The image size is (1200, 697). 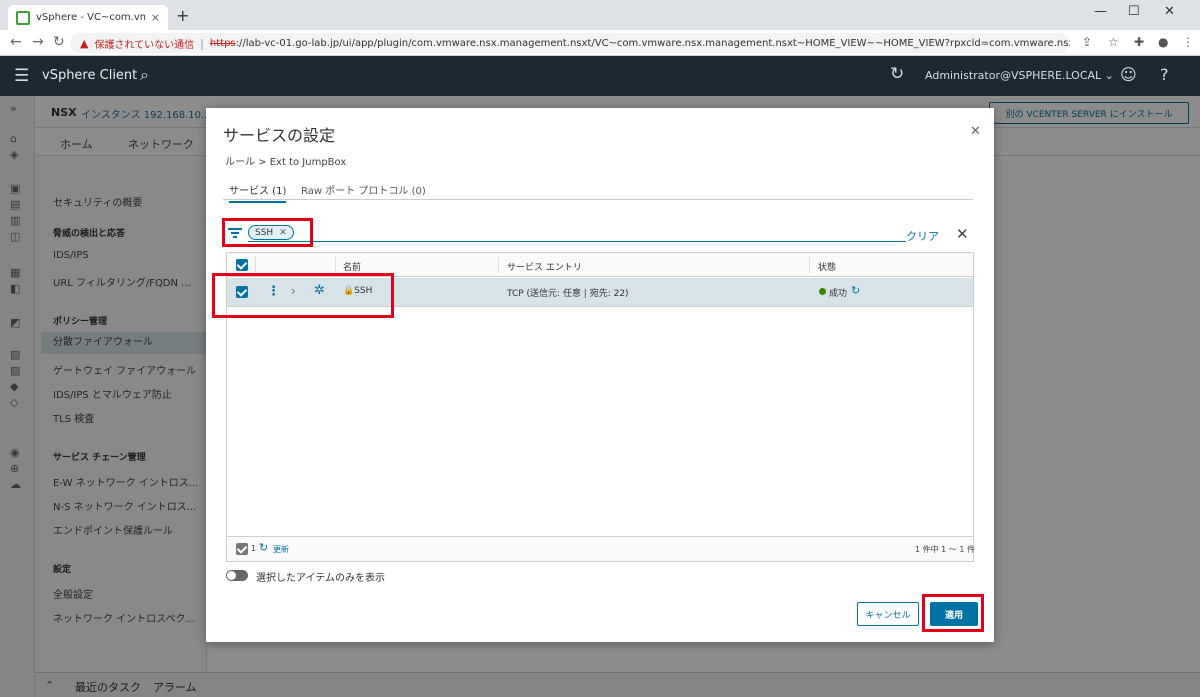 I want to click on user-menu: Administrator@VSPHERE.LOCAL ⌄, so click(x=1019, y=75).